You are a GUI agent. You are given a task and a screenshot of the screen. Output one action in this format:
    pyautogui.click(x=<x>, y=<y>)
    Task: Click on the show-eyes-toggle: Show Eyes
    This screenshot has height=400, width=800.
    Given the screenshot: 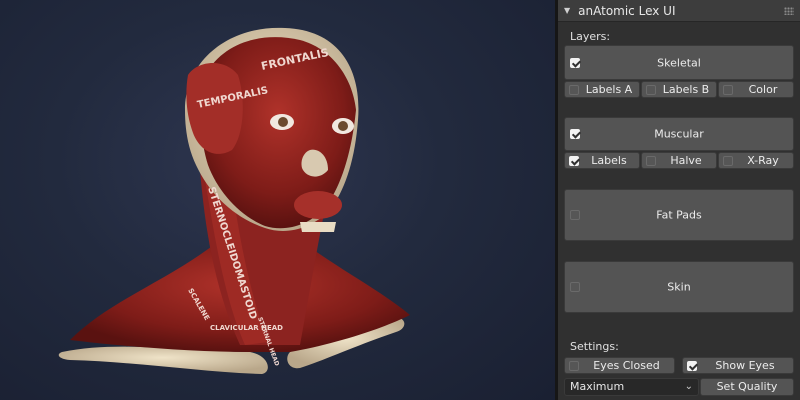 What is the action you would take?
    pyautogui.click(x=738, y=365)
    